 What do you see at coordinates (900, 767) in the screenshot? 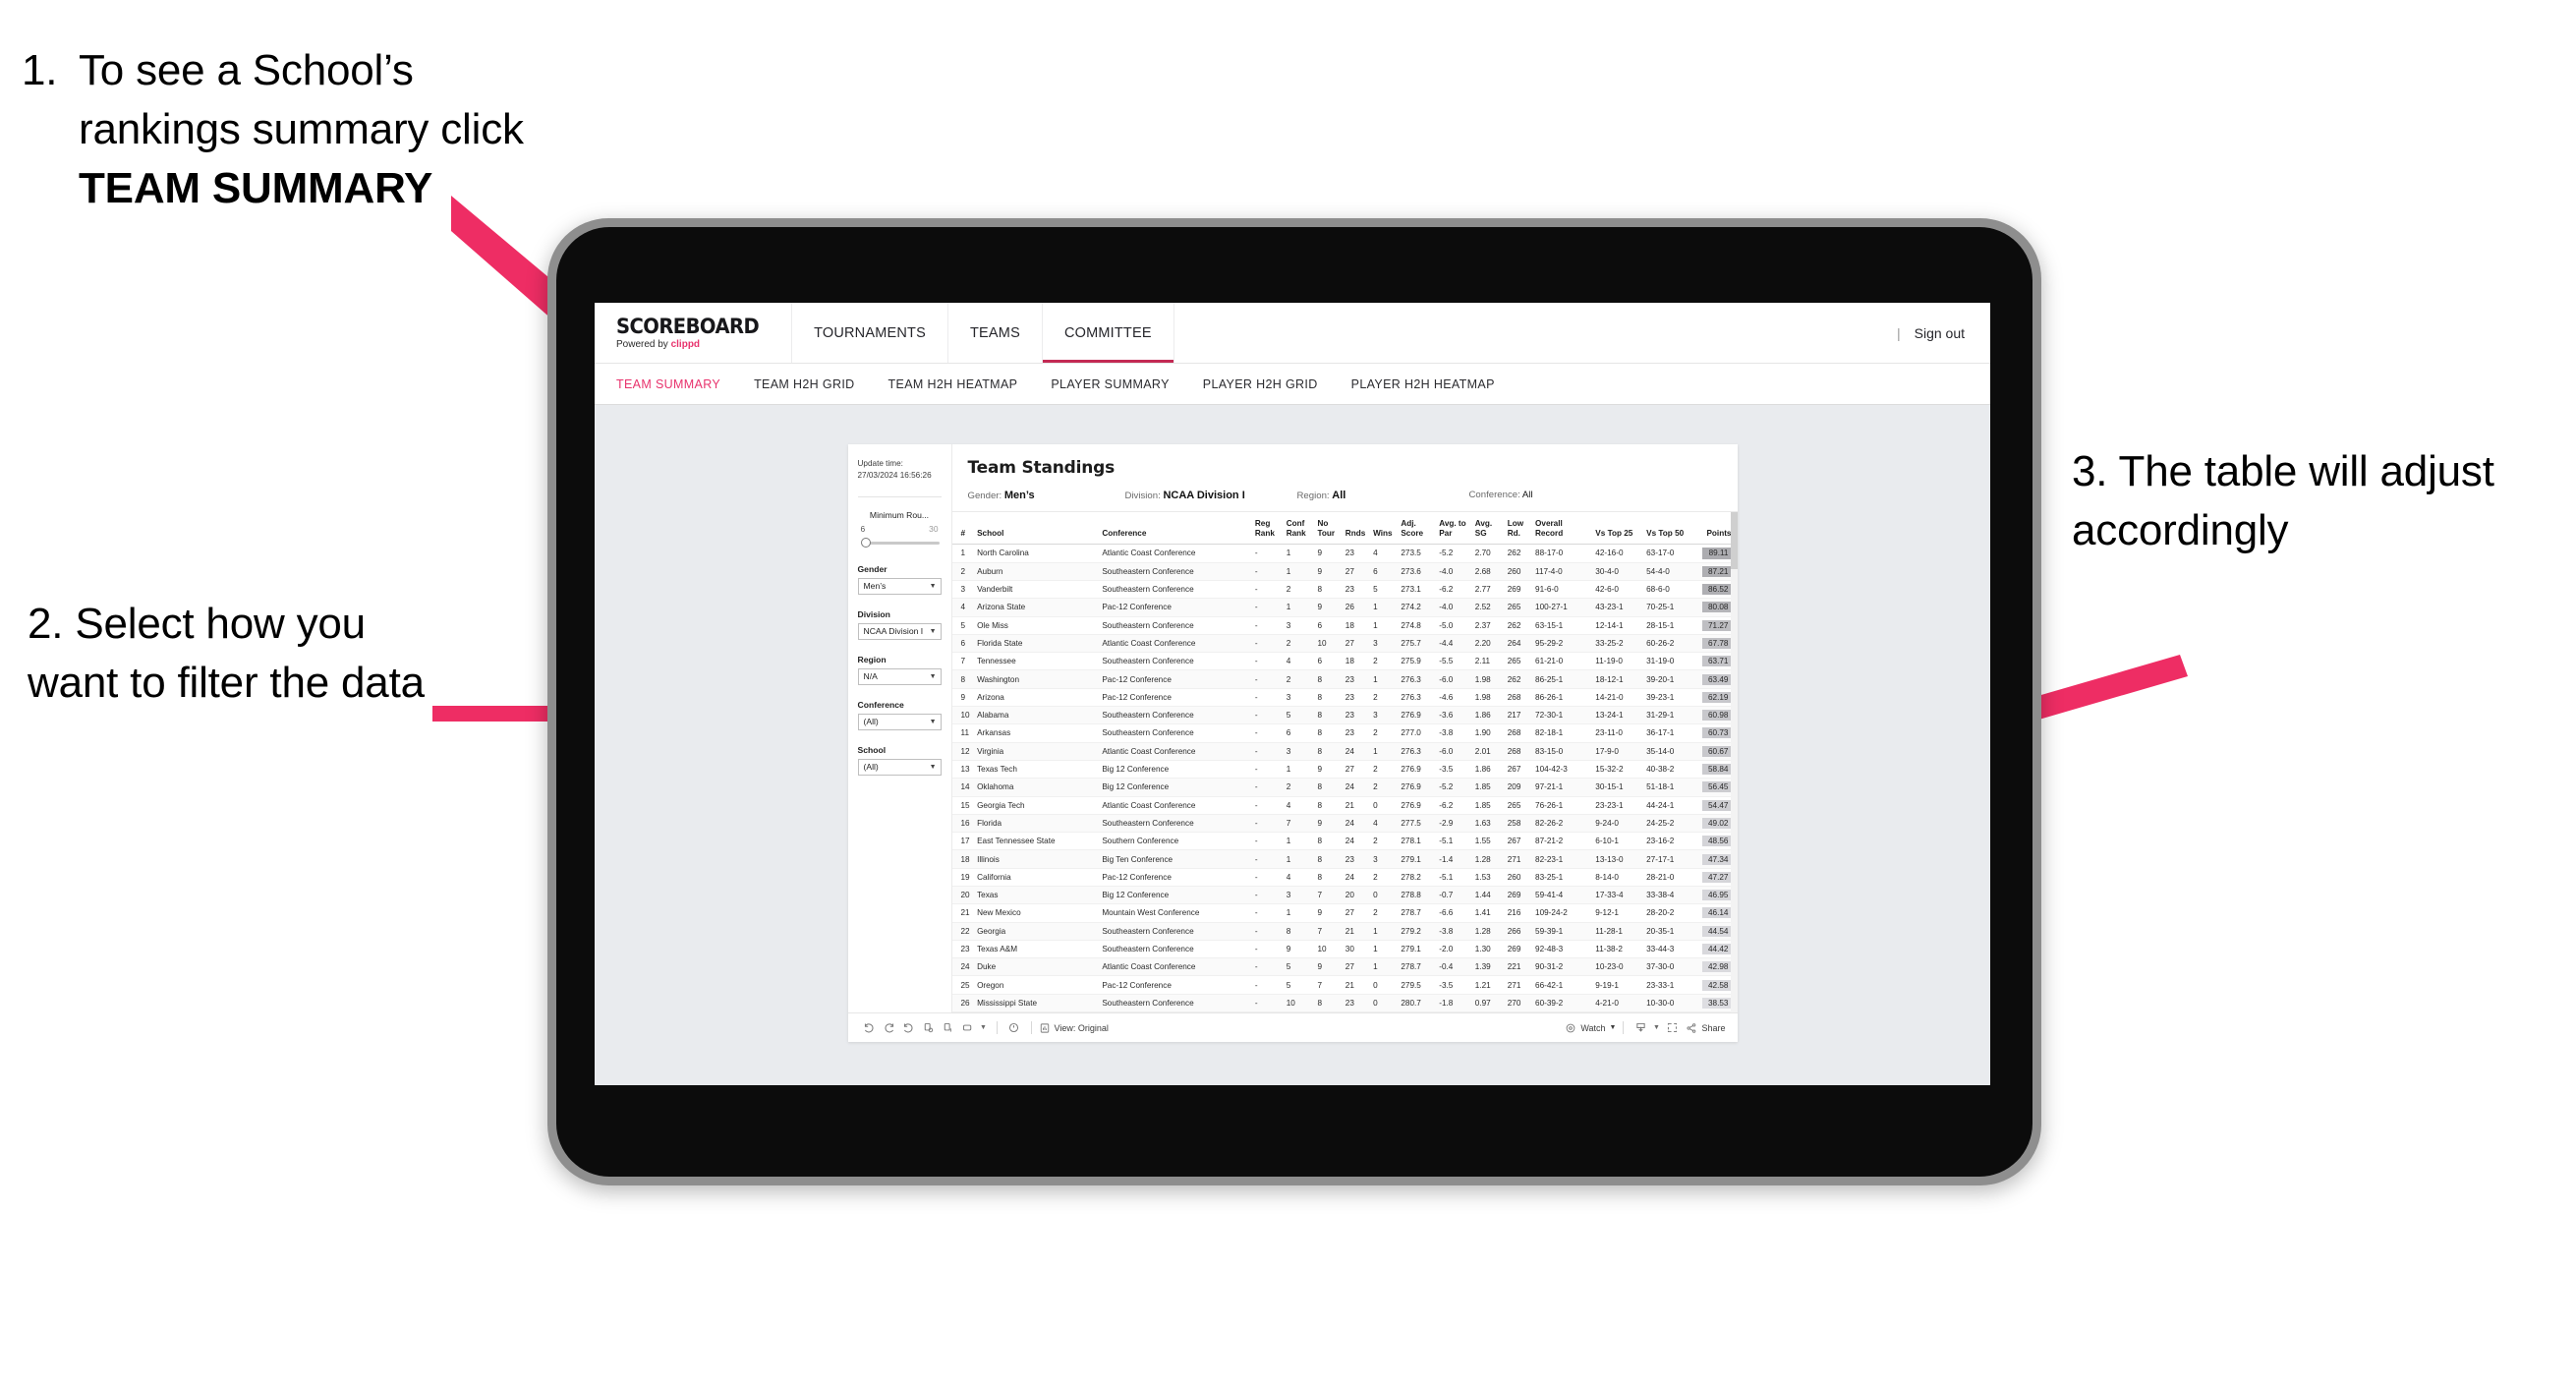
I see `school-select: (All) ▼` at bounding box center [900, 767].